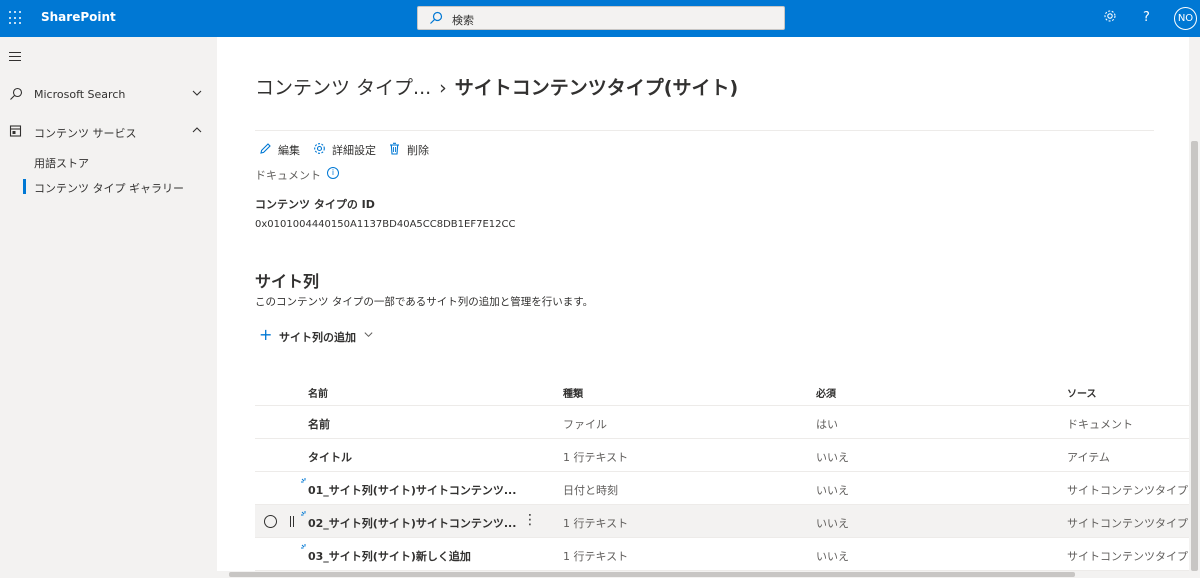 The image size is (1200, 578). I want to click on column-header-type: 種類, so click(573, 392).